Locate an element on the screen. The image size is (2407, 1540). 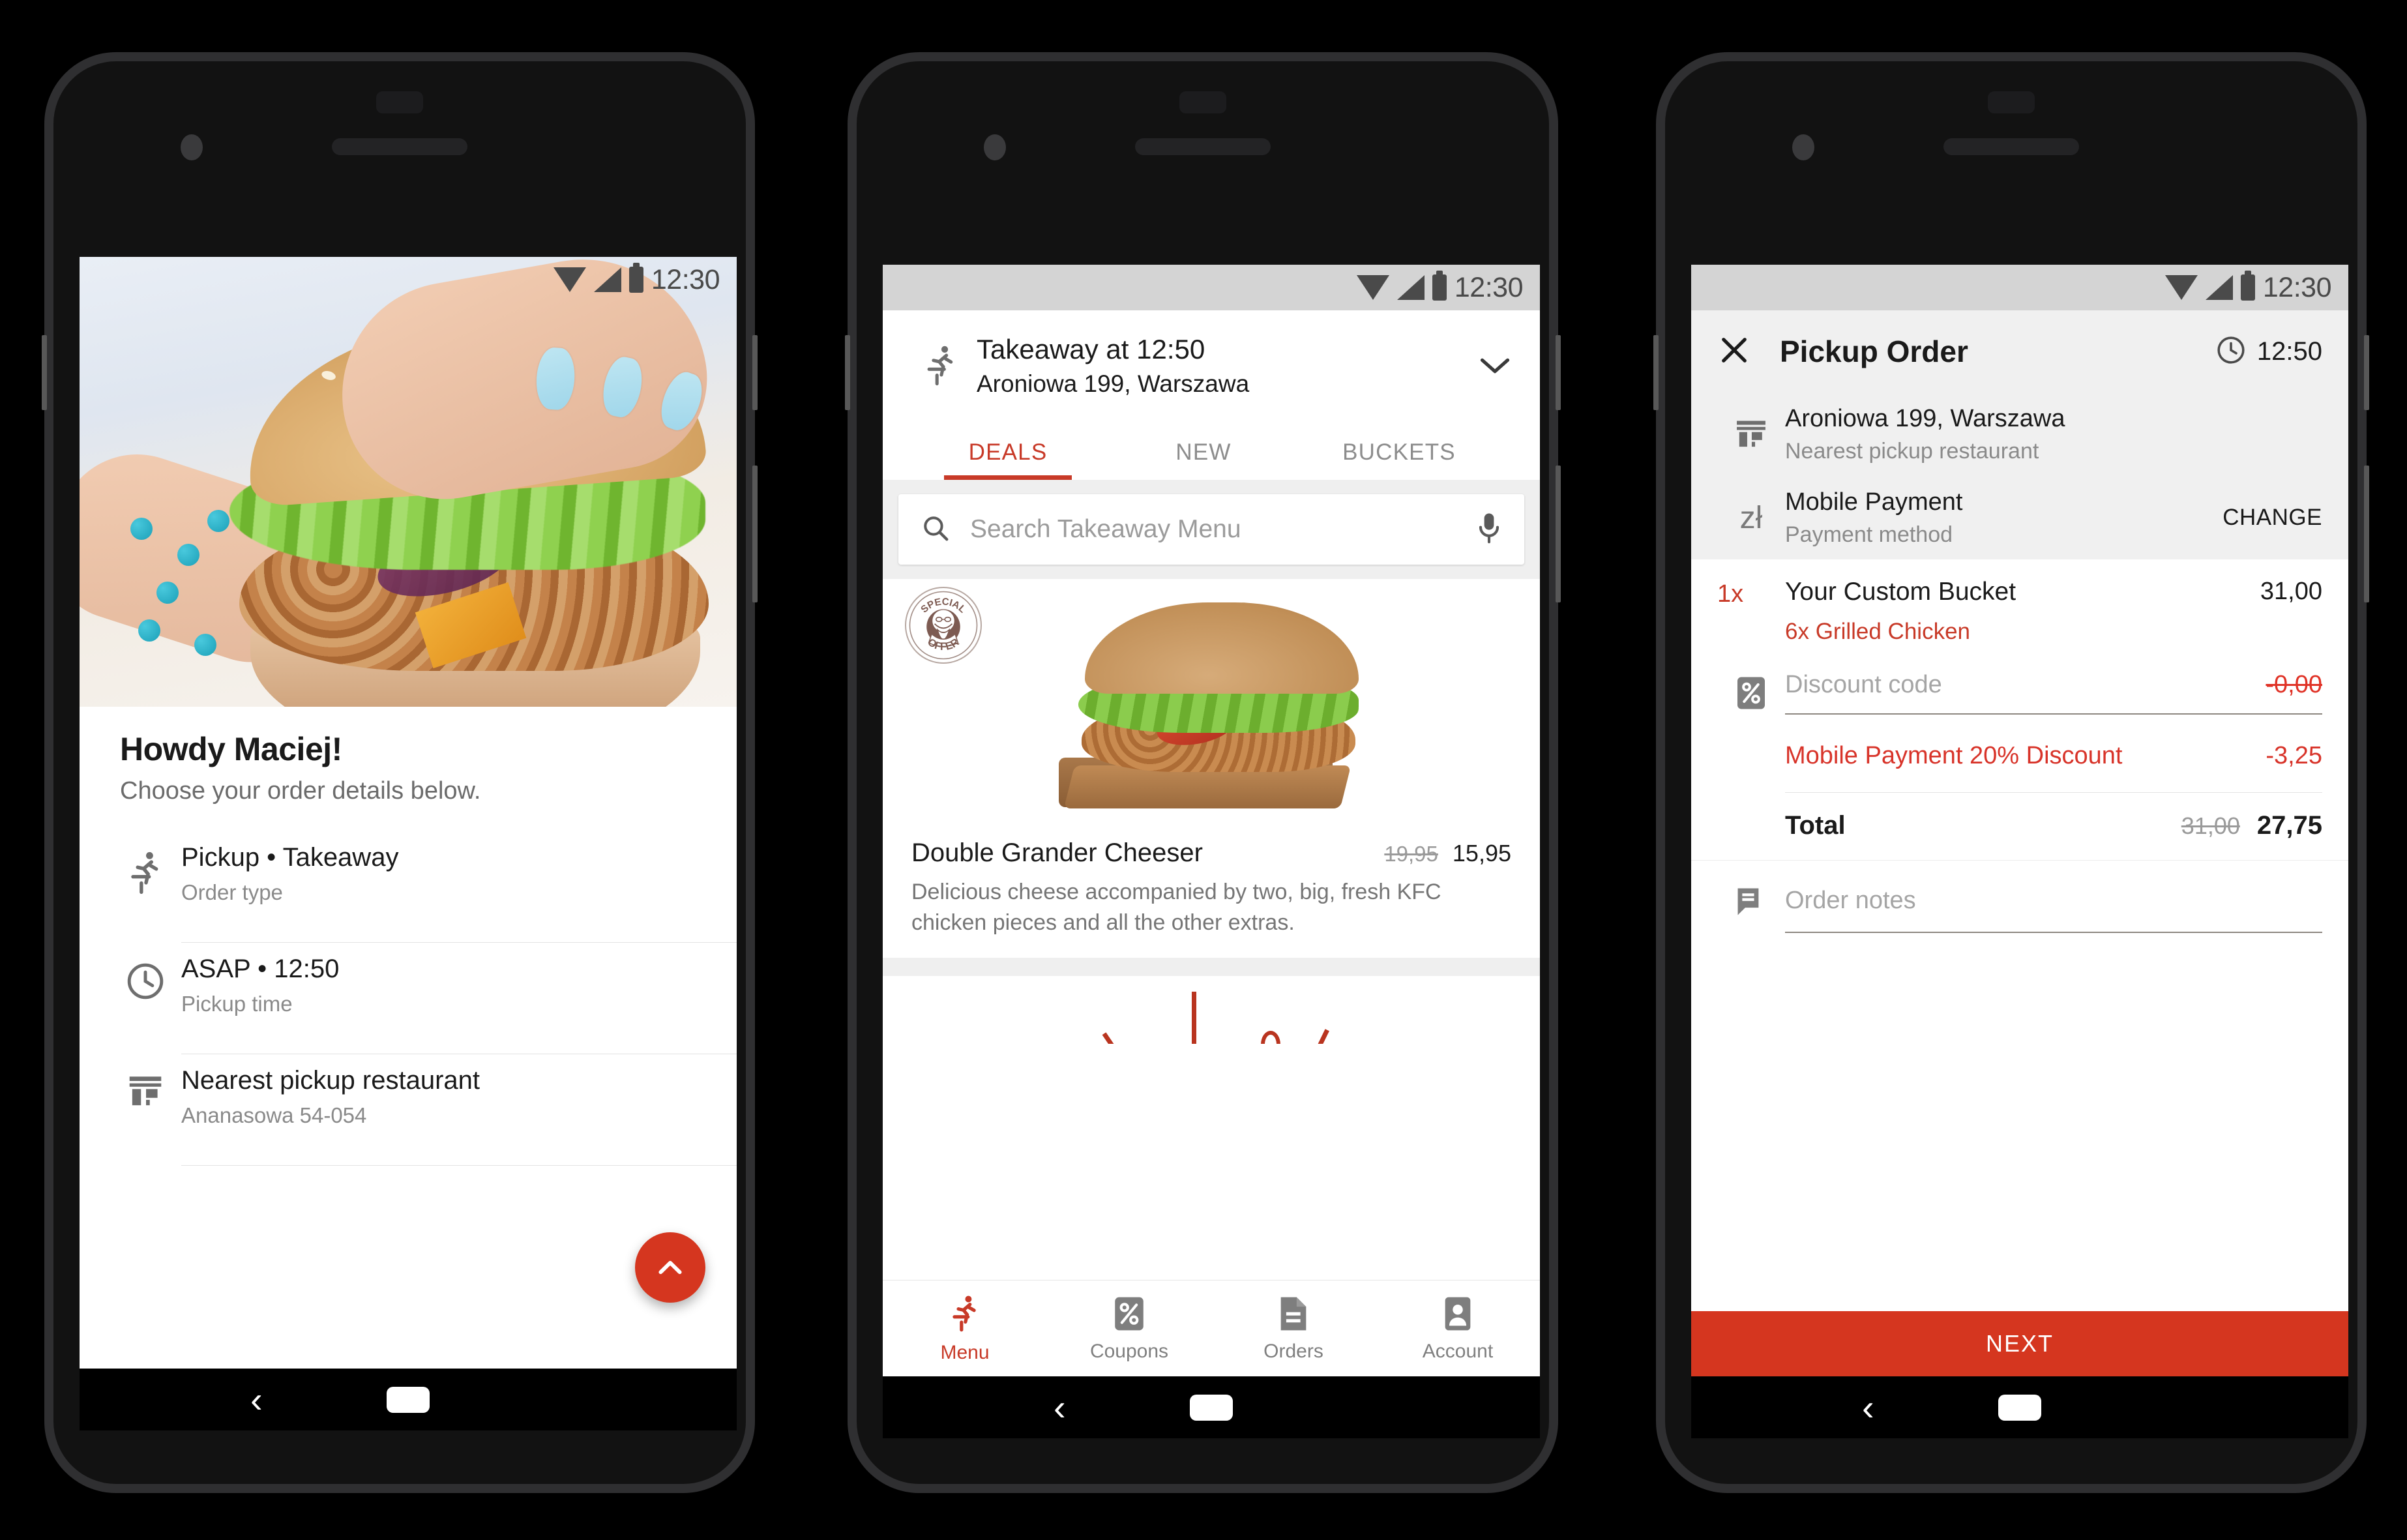
android-nav-bar-1: ‹ is located at coordinates (408, 1399).